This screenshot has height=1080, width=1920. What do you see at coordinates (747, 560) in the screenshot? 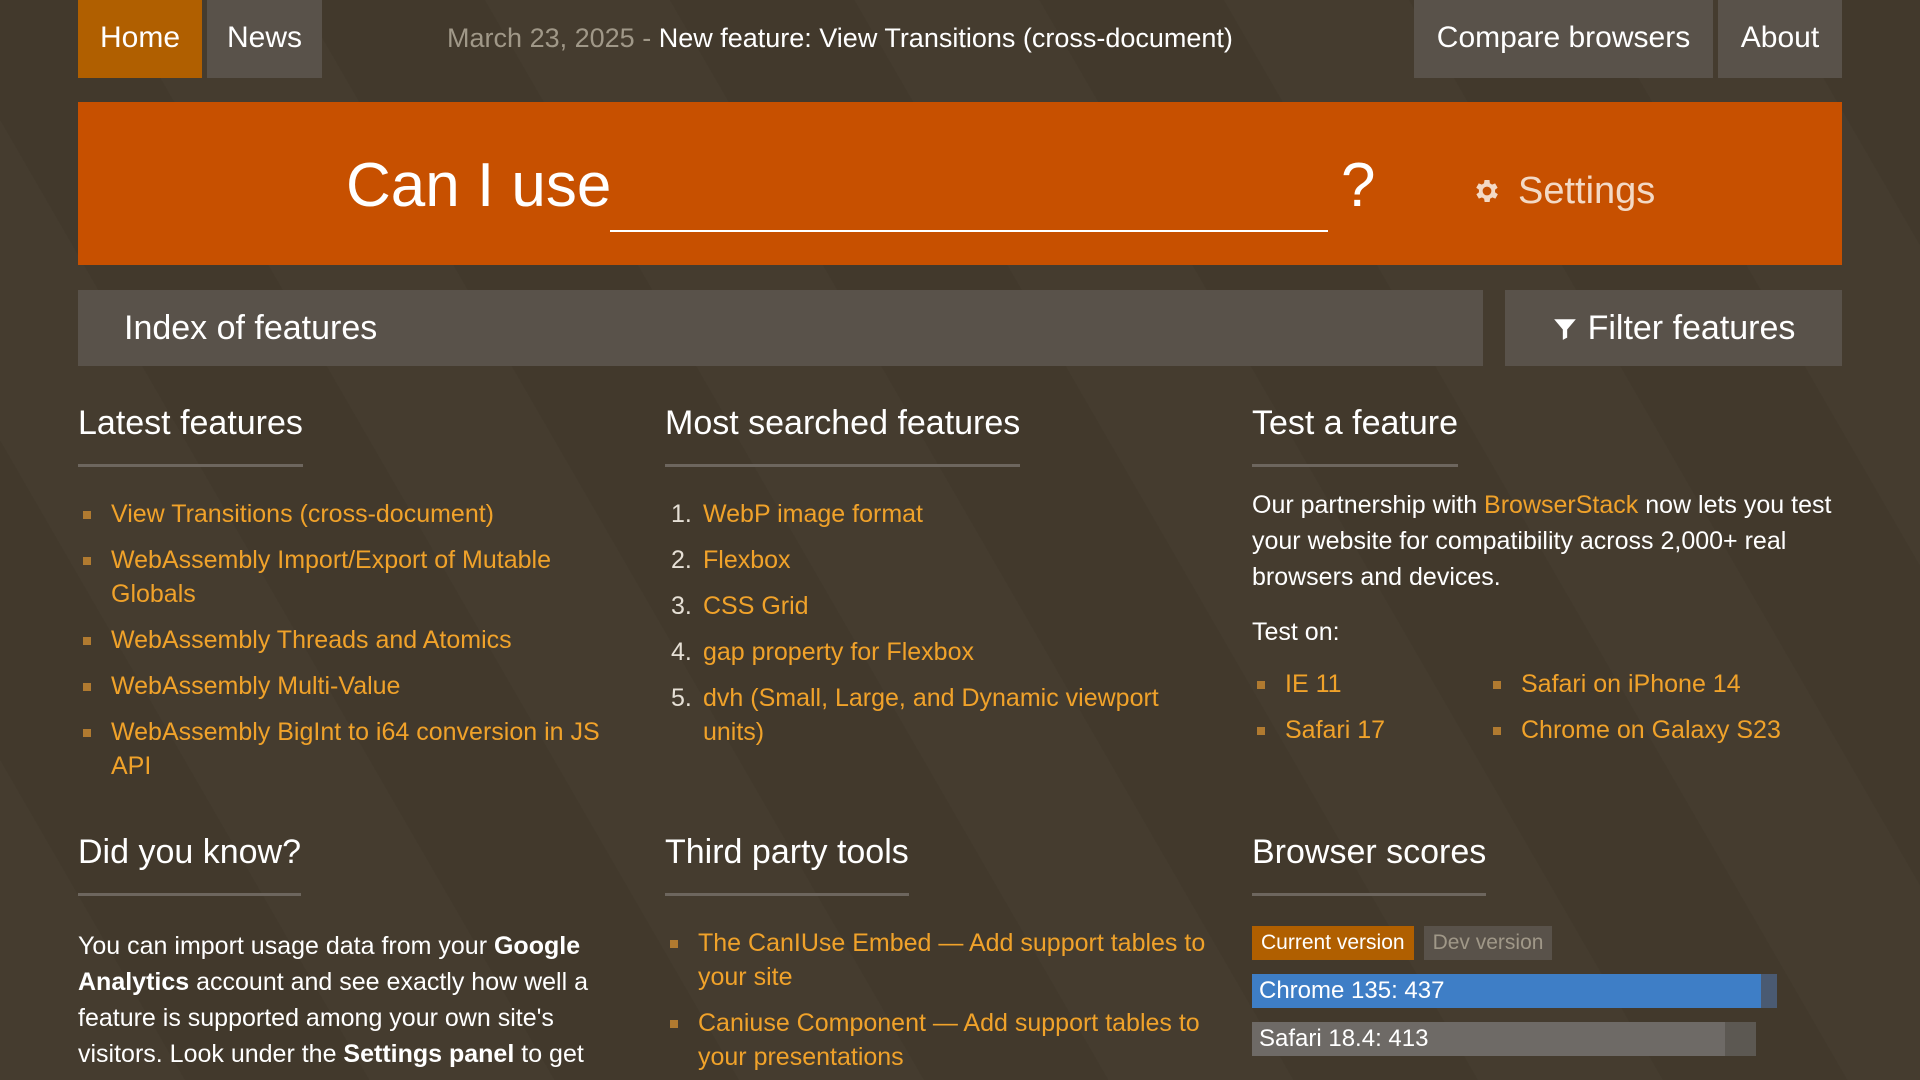
I see `feature-link: Flexbox` at bounding box center [747, 560].